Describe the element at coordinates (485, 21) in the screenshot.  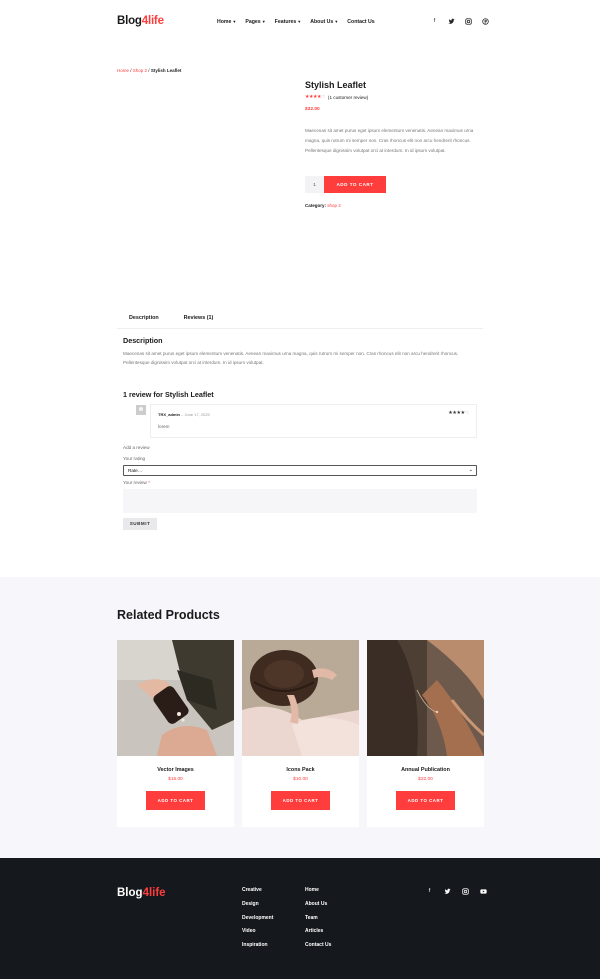
I see `pinterest-icon` at that location.